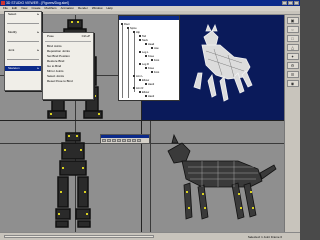  I want to click on dropdown-item-select: Select ▸, so click(23, 14).